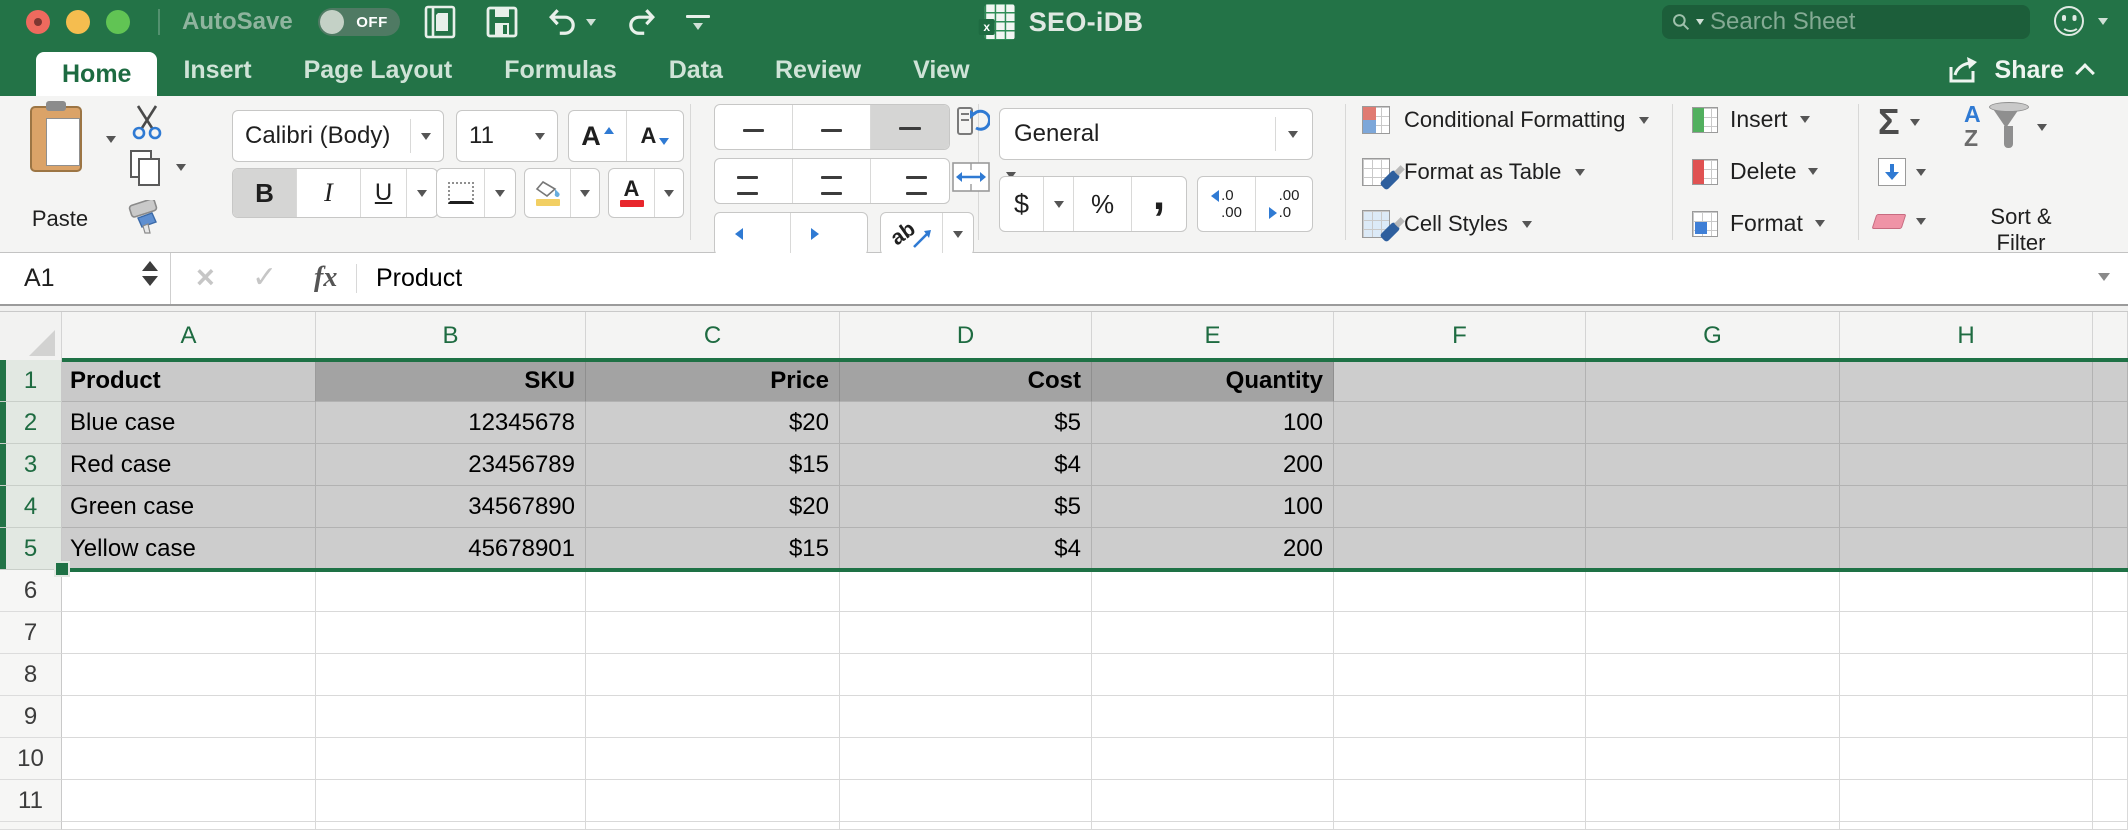  I want to click on percent-button: %, so click(1103, 204).